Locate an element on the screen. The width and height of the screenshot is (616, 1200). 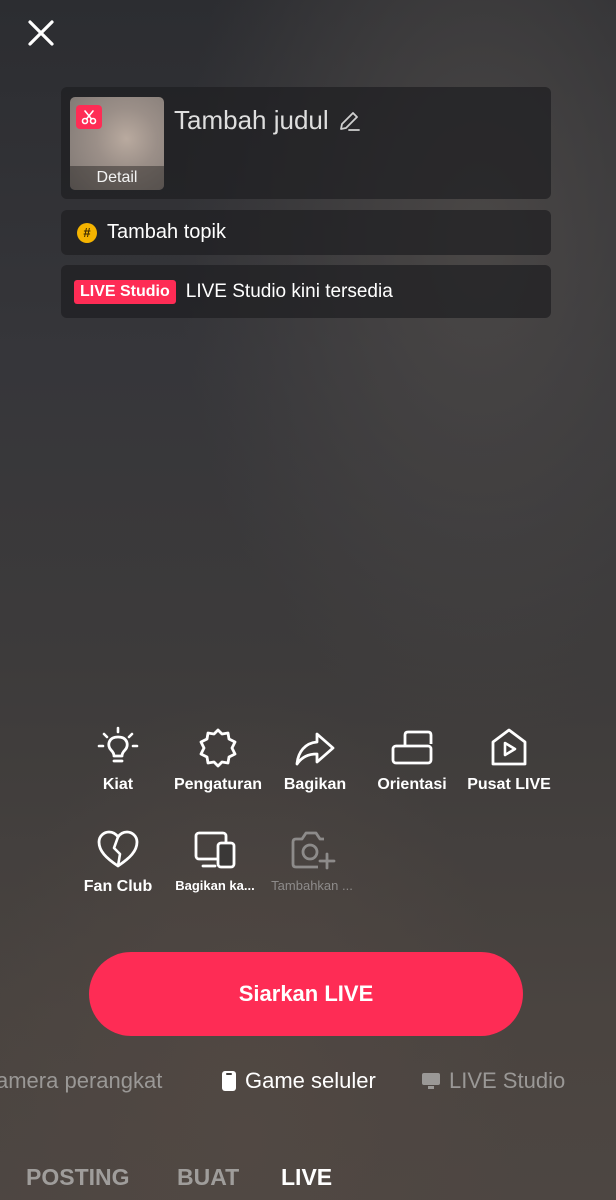
close-button is located at coordinates (41, 33).